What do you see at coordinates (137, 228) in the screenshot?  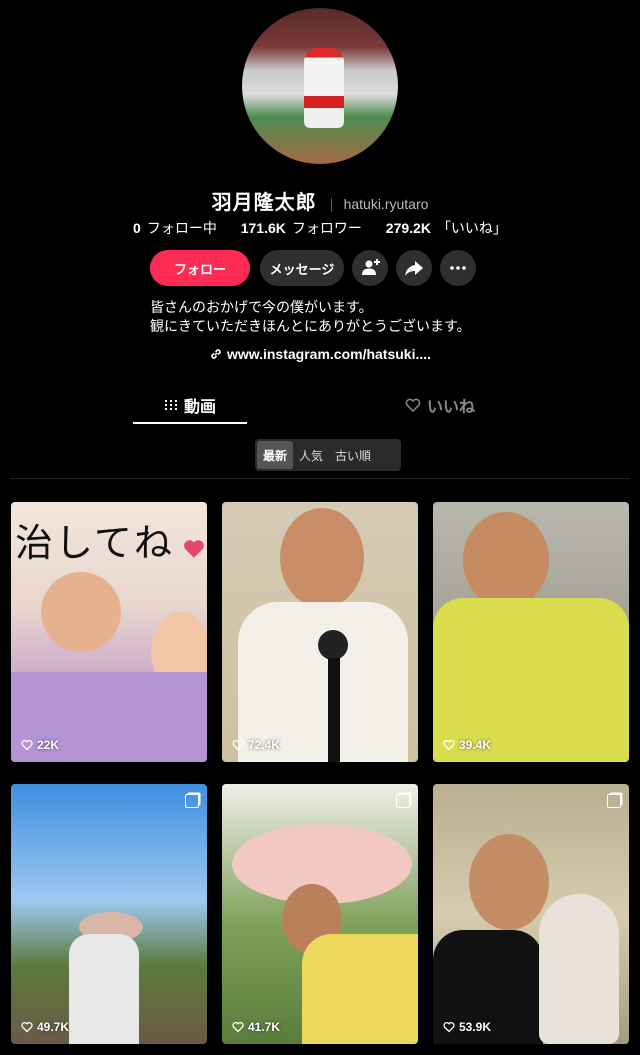 I see `following-count: 0` at bounding box center [137, 228].